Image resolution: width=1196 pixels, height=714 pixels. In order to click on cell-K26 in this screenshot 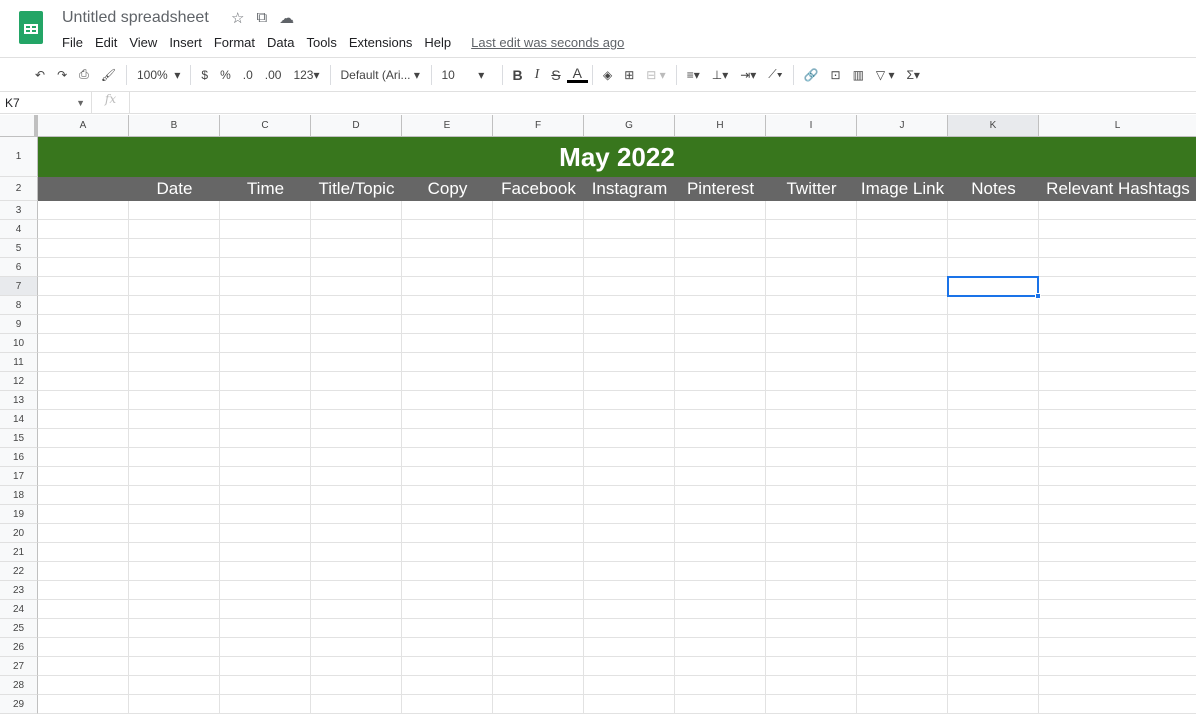, I will do `click(993, 647)`.